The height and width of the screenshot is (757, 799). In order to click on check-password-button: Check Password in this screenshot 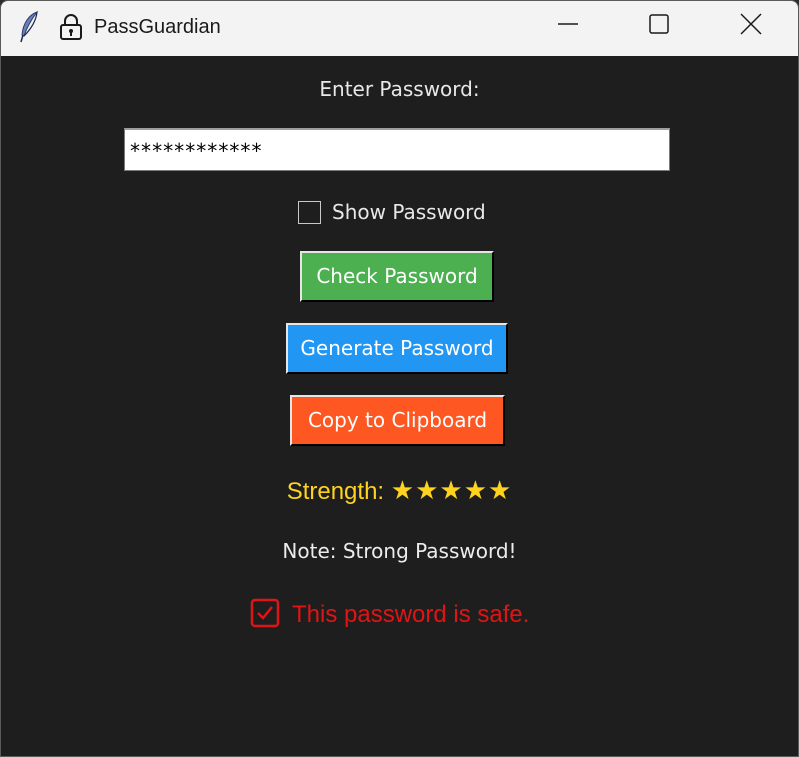, I will do `click(397, 276)`.